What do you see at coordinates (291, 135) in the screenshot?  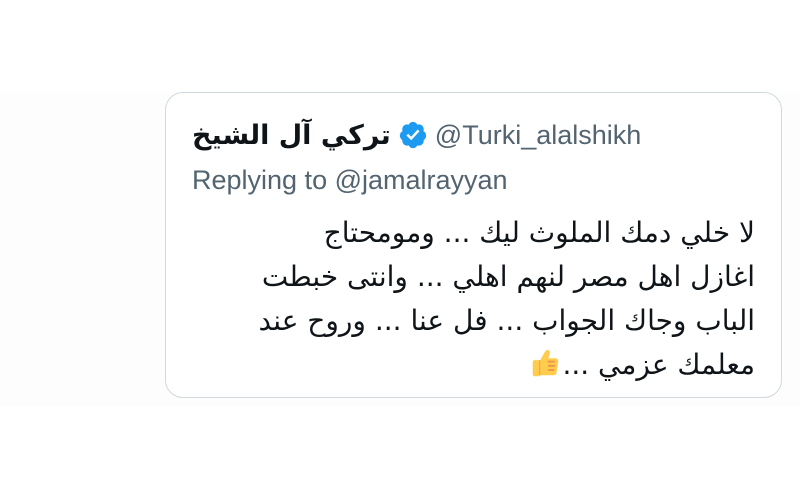 I see `author-display-name: تركي آل الشيخ` at bounding box center [291, 135].